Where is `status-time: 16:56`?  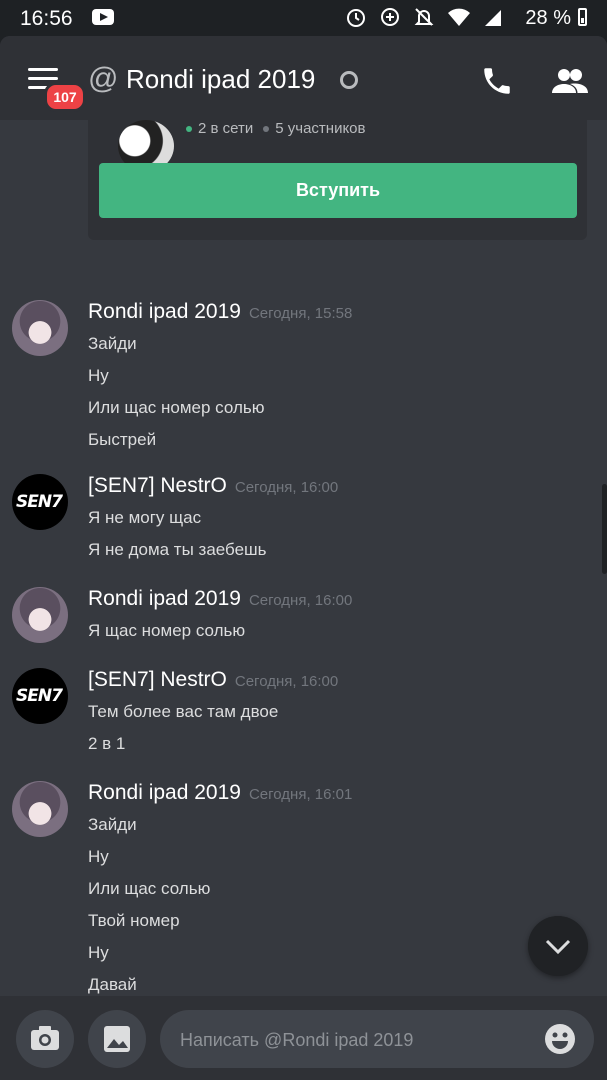 status-time: 16:56 is located at coordinates (46, 18).